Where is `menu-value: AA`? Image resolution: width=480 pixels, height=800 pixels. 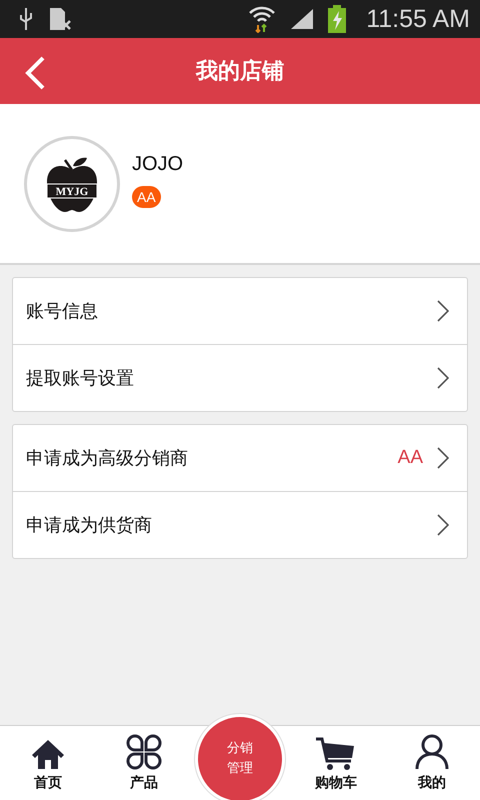
menu-value: AA is located at coordinates (410, 458).